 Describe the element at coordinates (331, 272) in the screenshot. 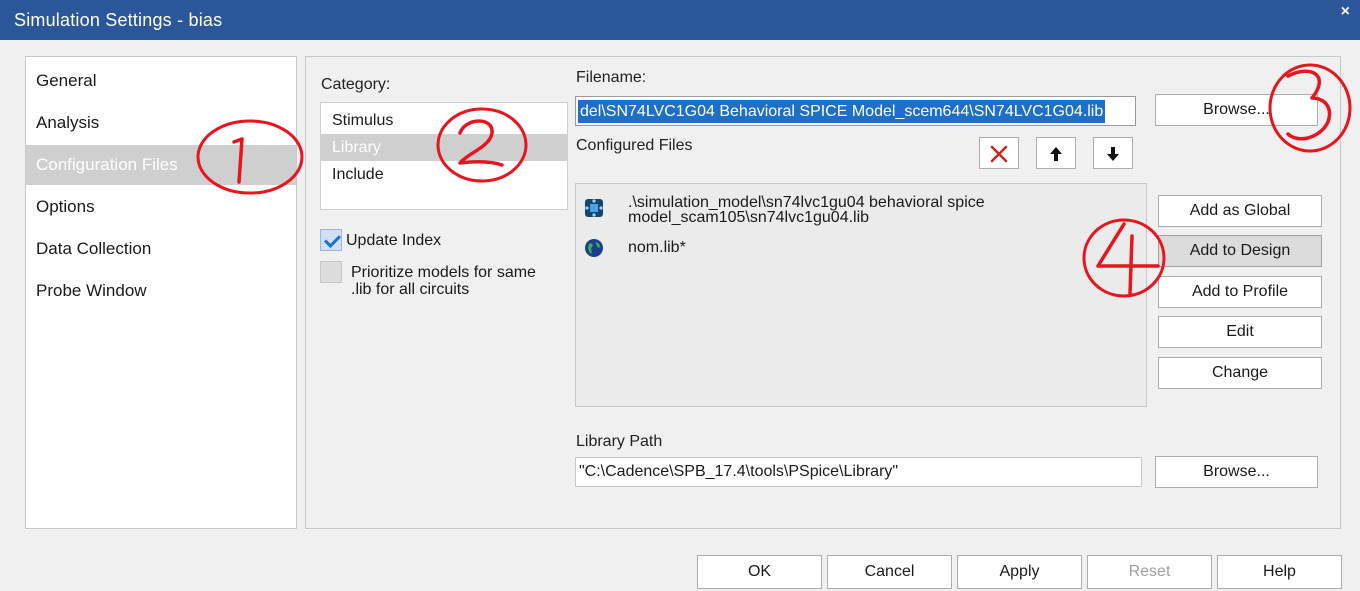

I see `prioritize-models-checkbox` at that location.